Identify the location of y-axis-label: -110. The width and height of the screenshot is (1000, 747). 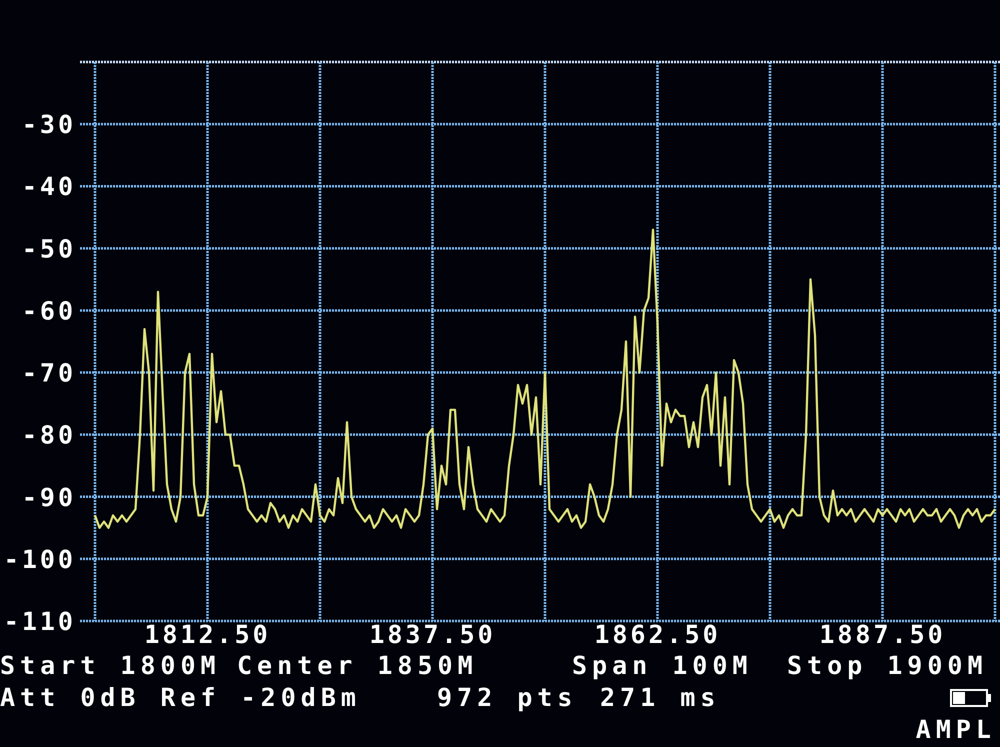
(40, 621).